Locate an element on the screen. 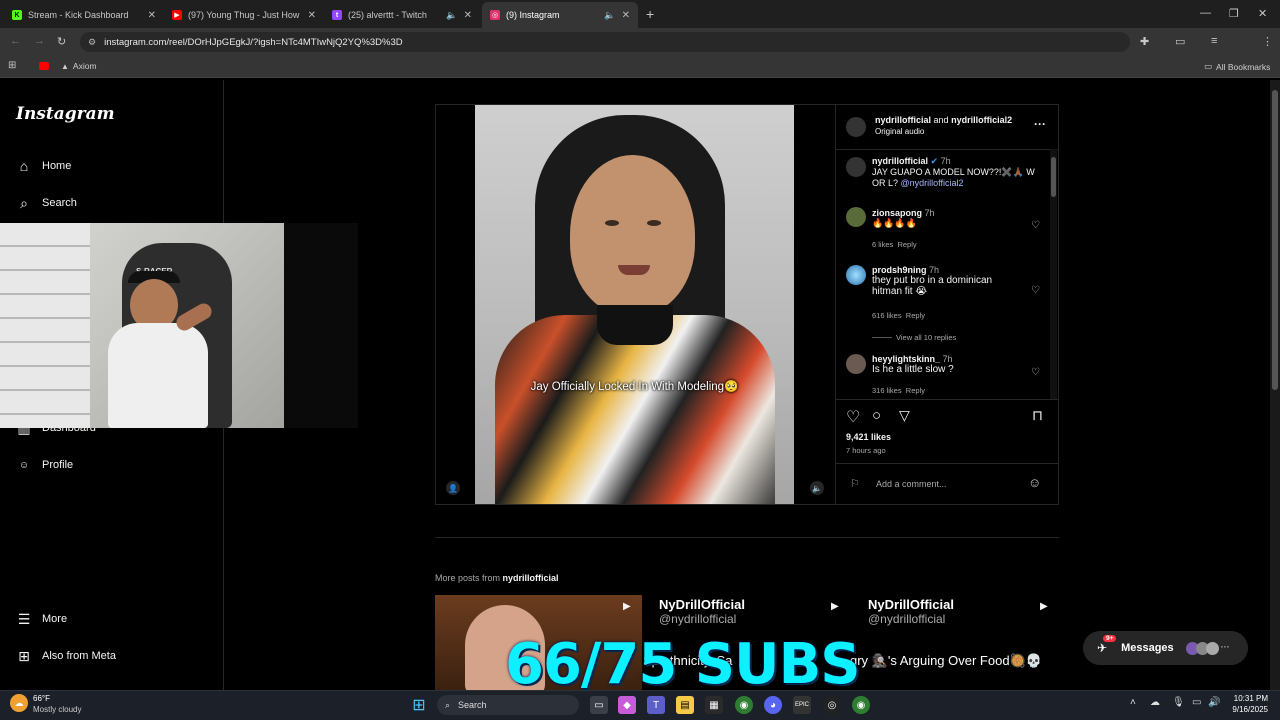 This screenshot has width=1280, height=720. maximize-icon: ❐ is located at coordinates (1234, 13).